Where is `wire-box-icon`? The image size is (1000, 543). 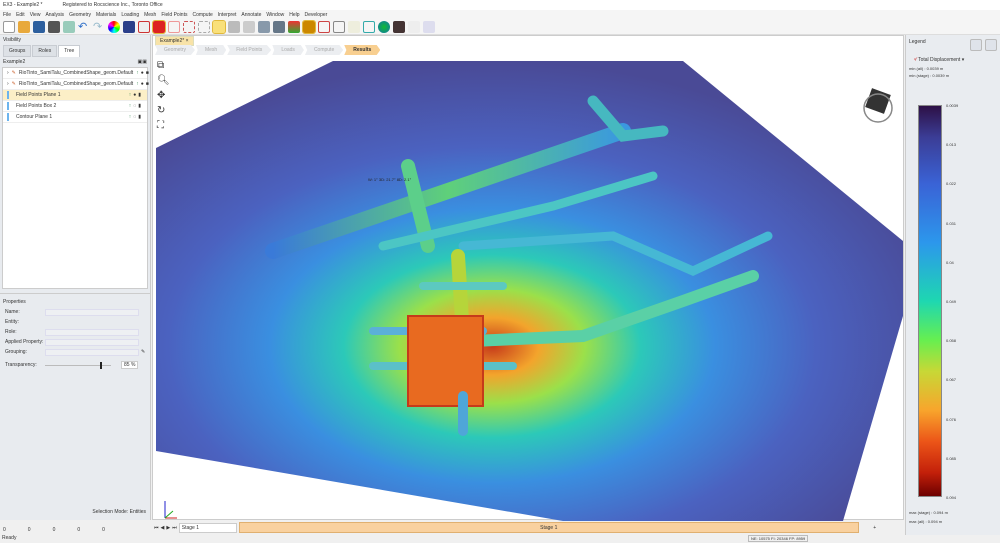 wire-box-icon is located at coordinates (174, 26).